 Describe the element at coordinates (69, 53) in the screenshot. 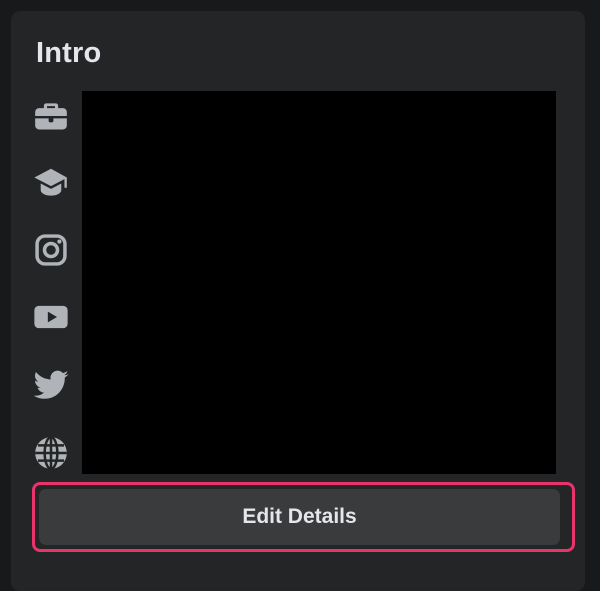

I see `intro-title: Intro` at that location.